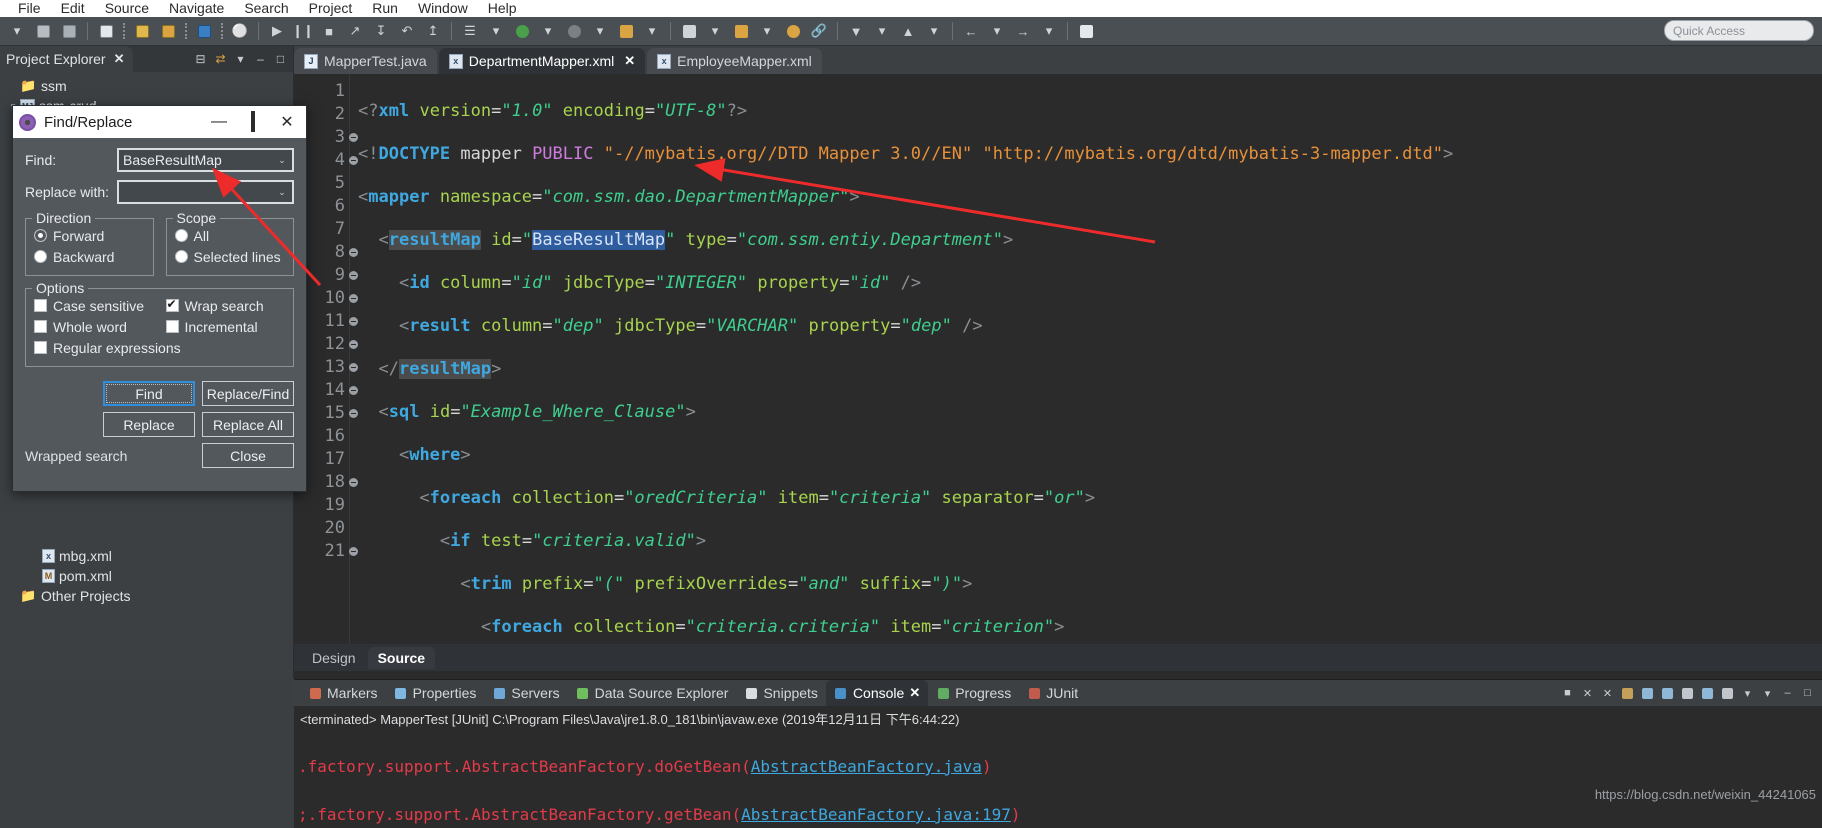 This screenshot has width=1822, height=828. Describe the element at coordinates (266, 8) in the screenshot. I see `menu-item-search: Search` at that location.